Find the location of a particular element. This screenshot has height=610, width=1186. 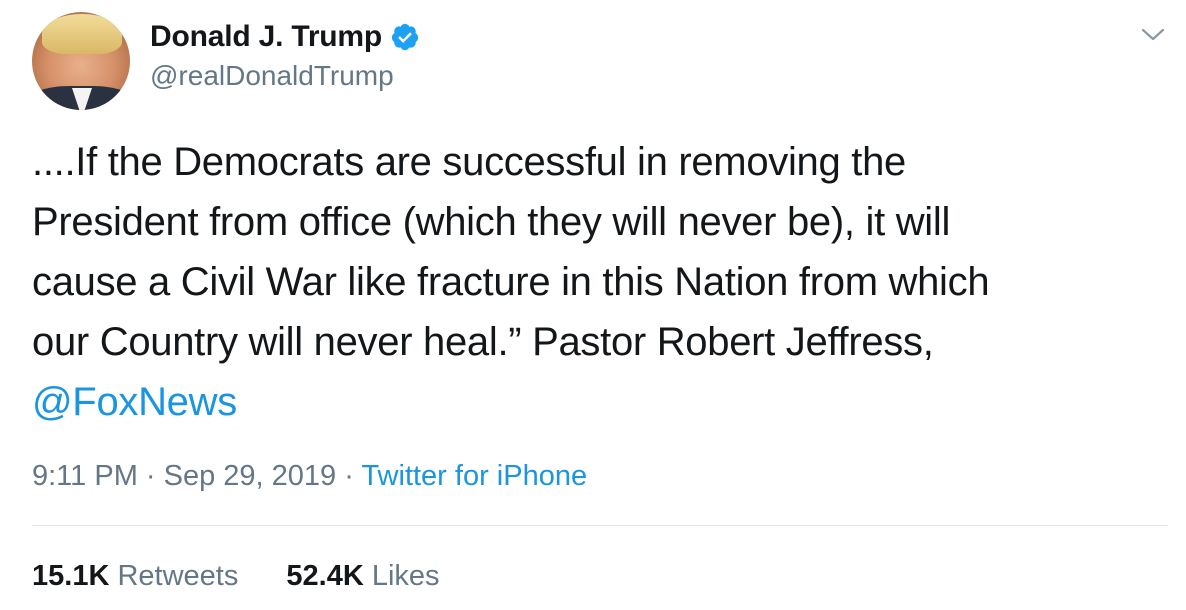

retweets-label: Retweets is located at coordinates (178, 576).